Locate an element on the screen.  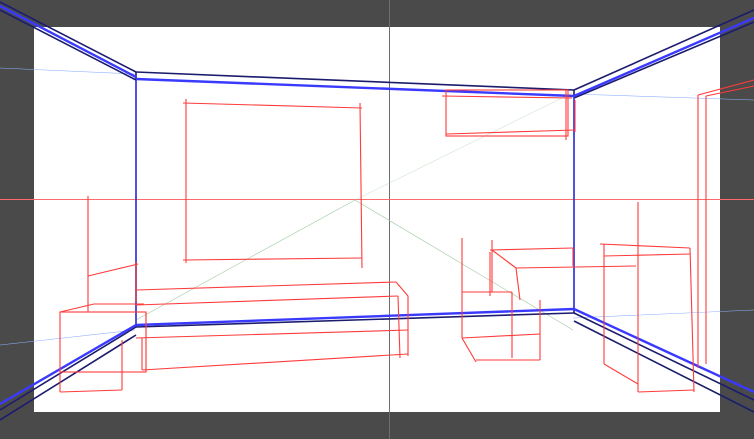
wall-frame is located at coordinates (272, 184).